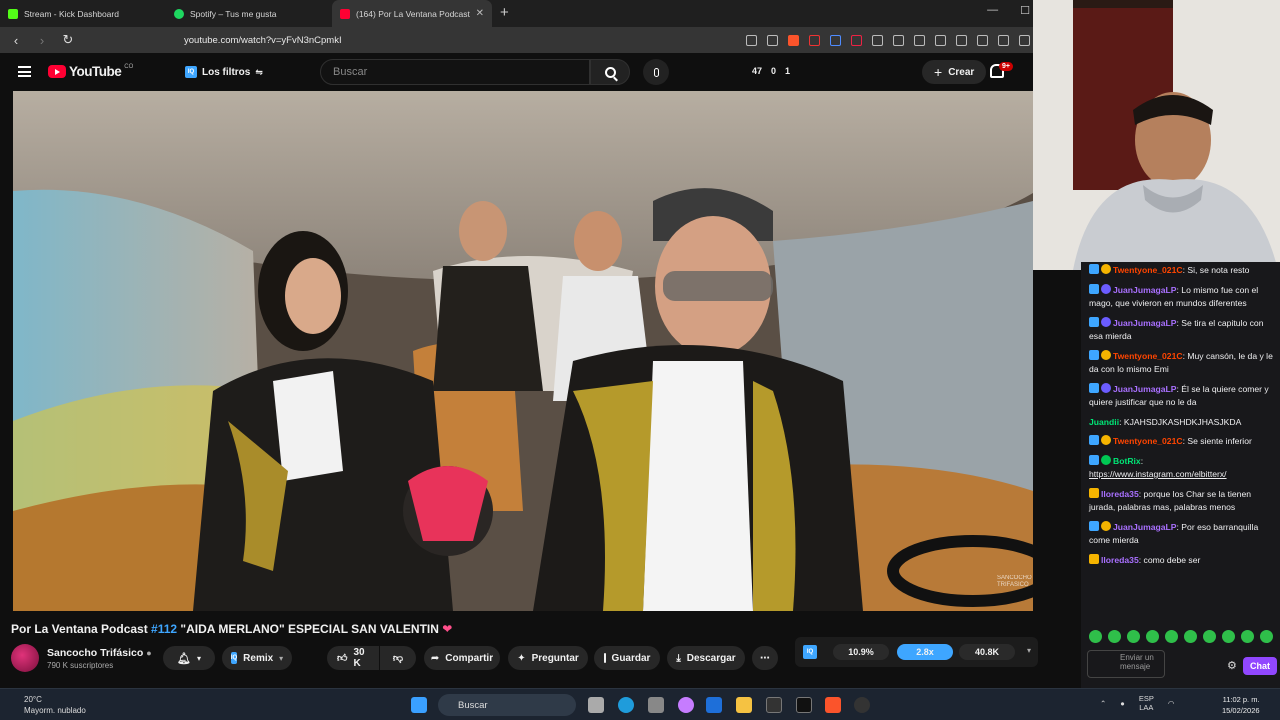  What do you see at coordinates (626, 705) in the screenshot?
I see `edge-icon` at bounding box center [626, 705].